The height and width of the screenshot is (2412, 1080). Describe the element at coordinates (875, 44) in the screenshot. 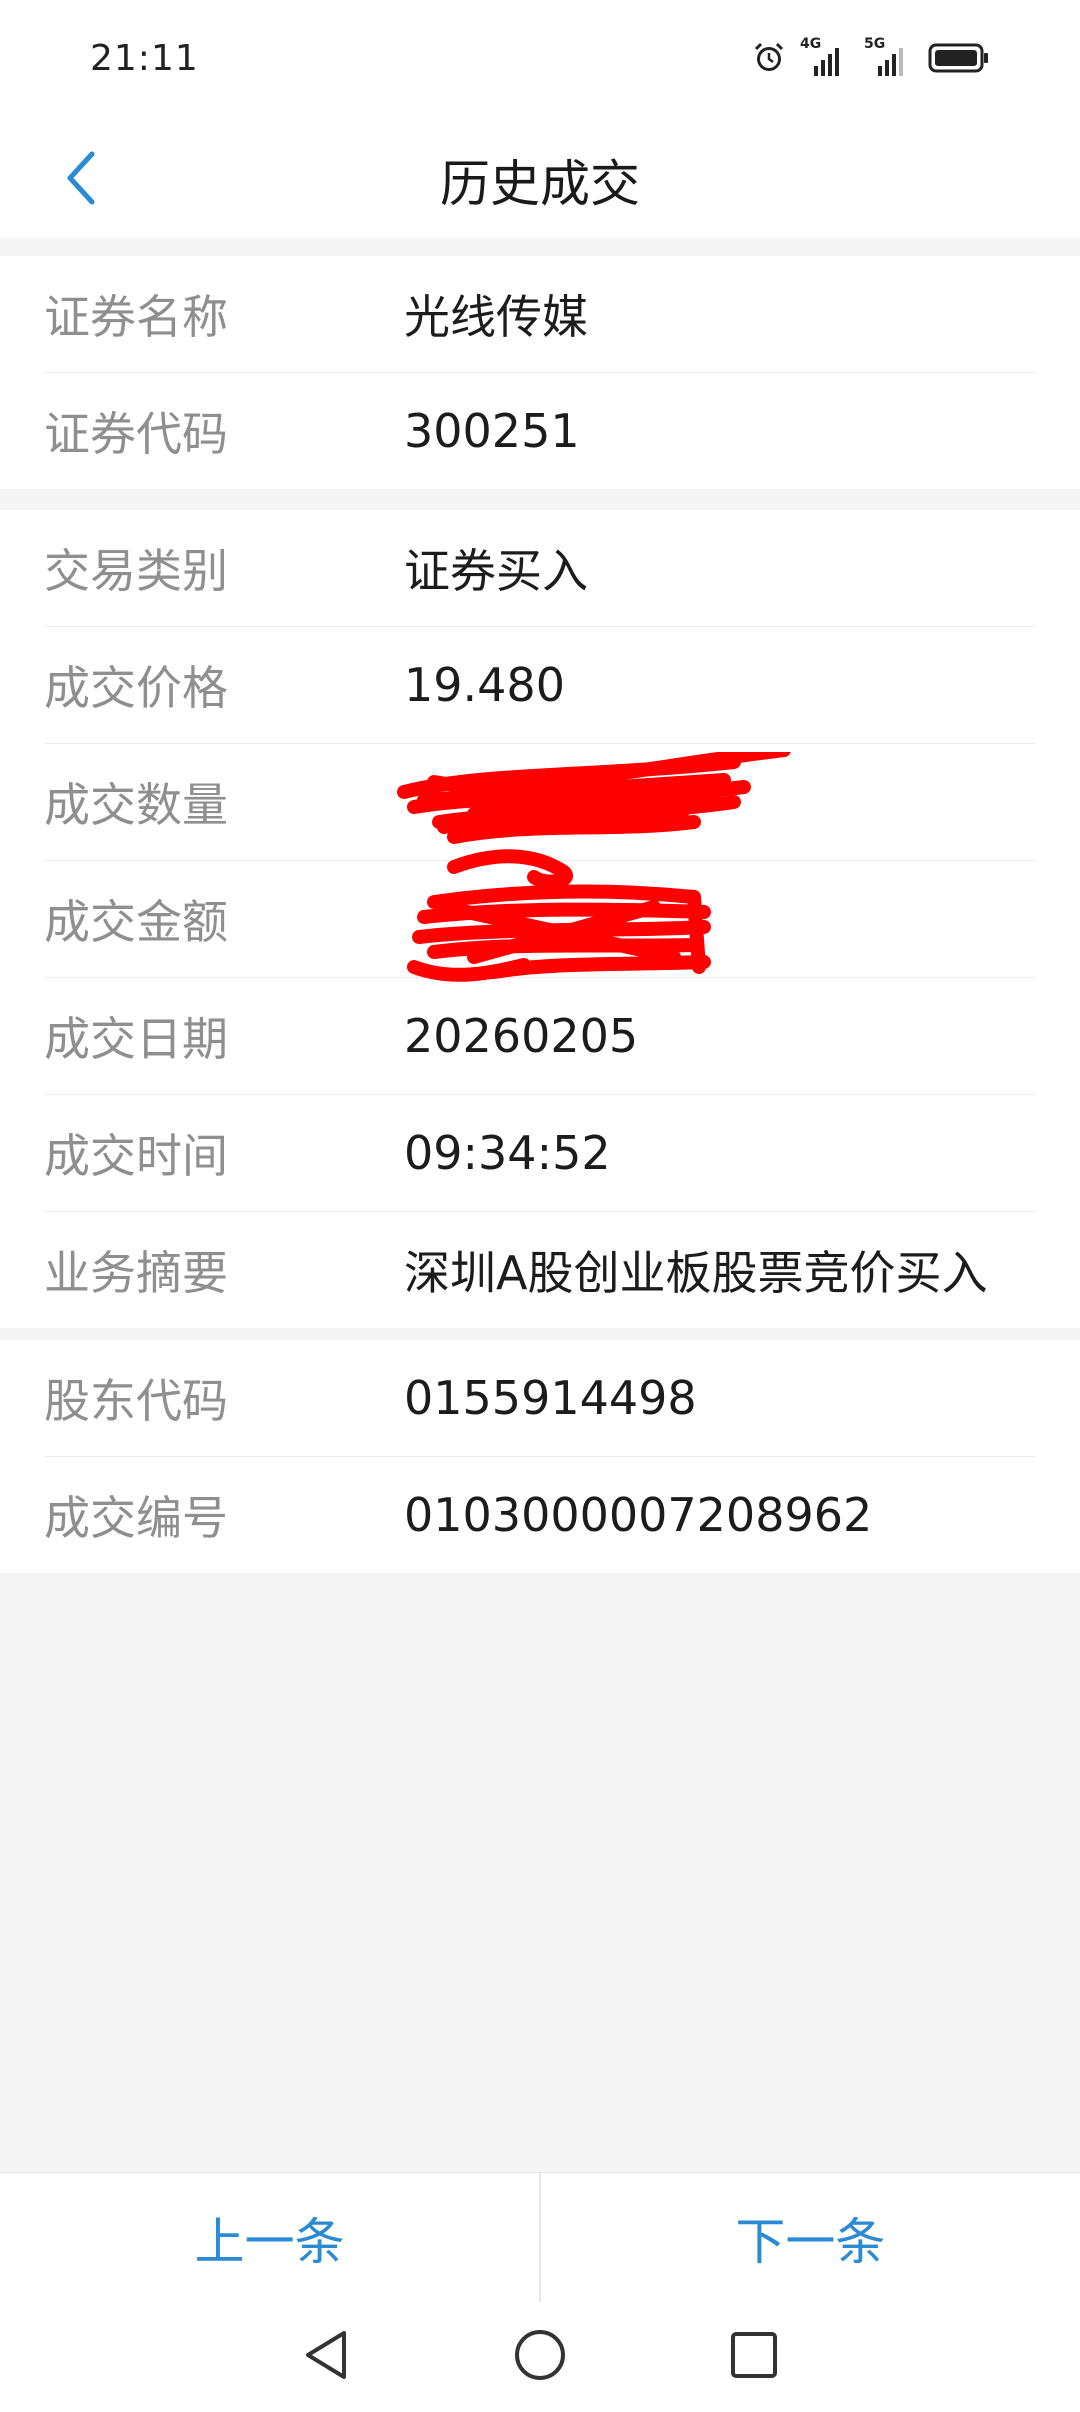

I see `signal-5g-label: 5G` at that location.